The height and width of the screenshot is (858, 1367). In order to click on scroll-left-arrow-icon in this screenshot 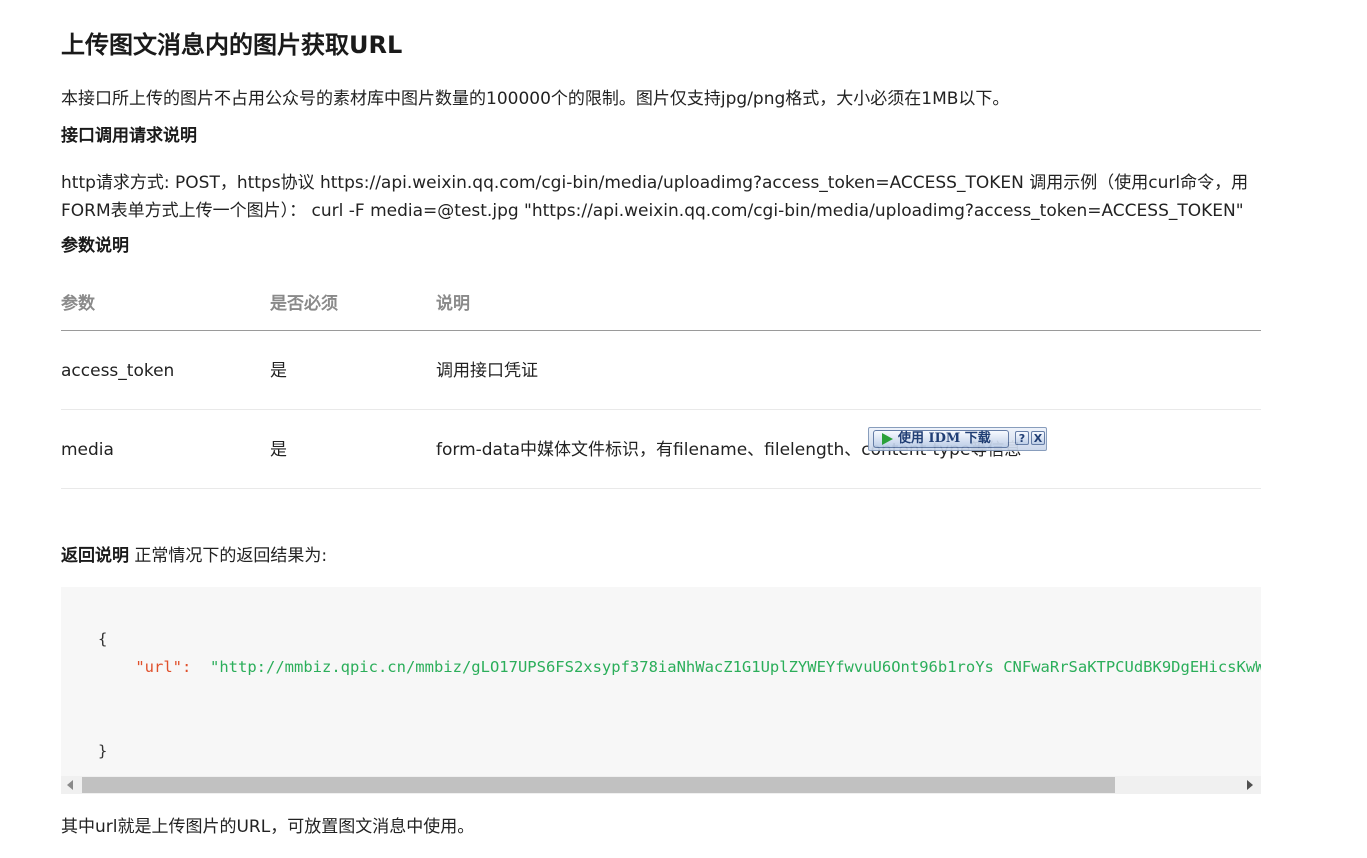, I will do `click(70, 785)`.